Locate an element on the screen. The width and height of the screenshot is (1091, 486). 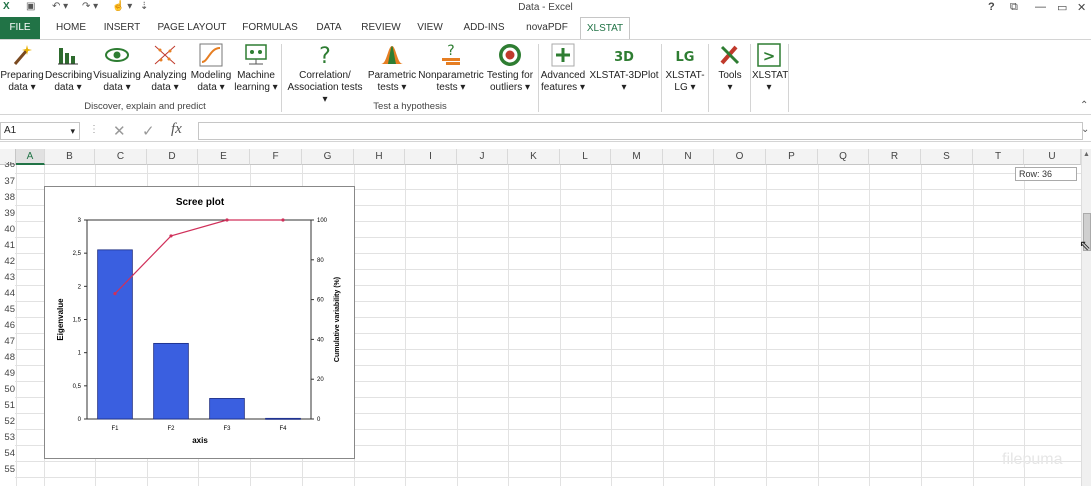
name-box-dropdown-icon: ▾ is located at coordinates (72, 131).